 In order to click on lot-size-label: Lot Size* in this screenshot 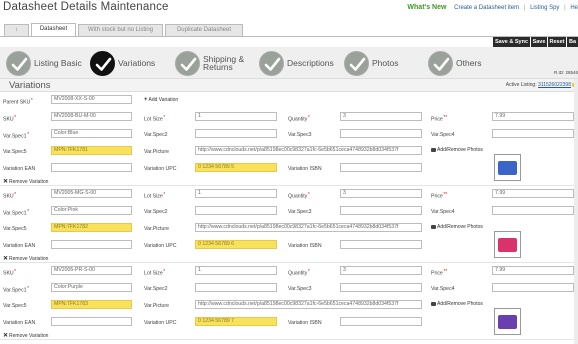, I will do `click(154, 273)`.